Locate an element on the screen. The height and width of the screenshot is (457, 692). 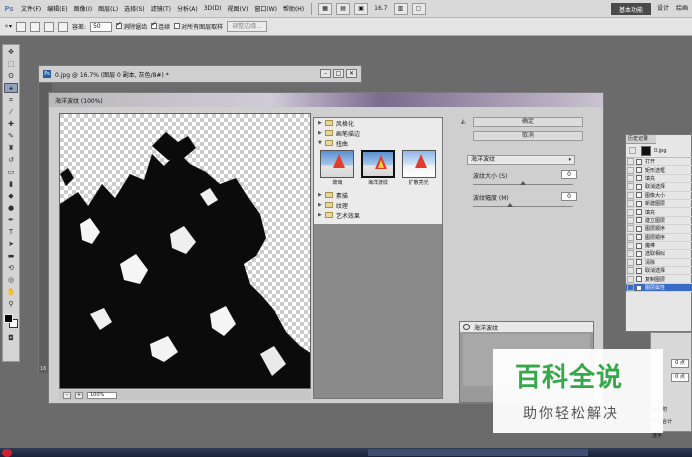
path-select-tool-icon: ➤ is located at coordinates (11, 244).